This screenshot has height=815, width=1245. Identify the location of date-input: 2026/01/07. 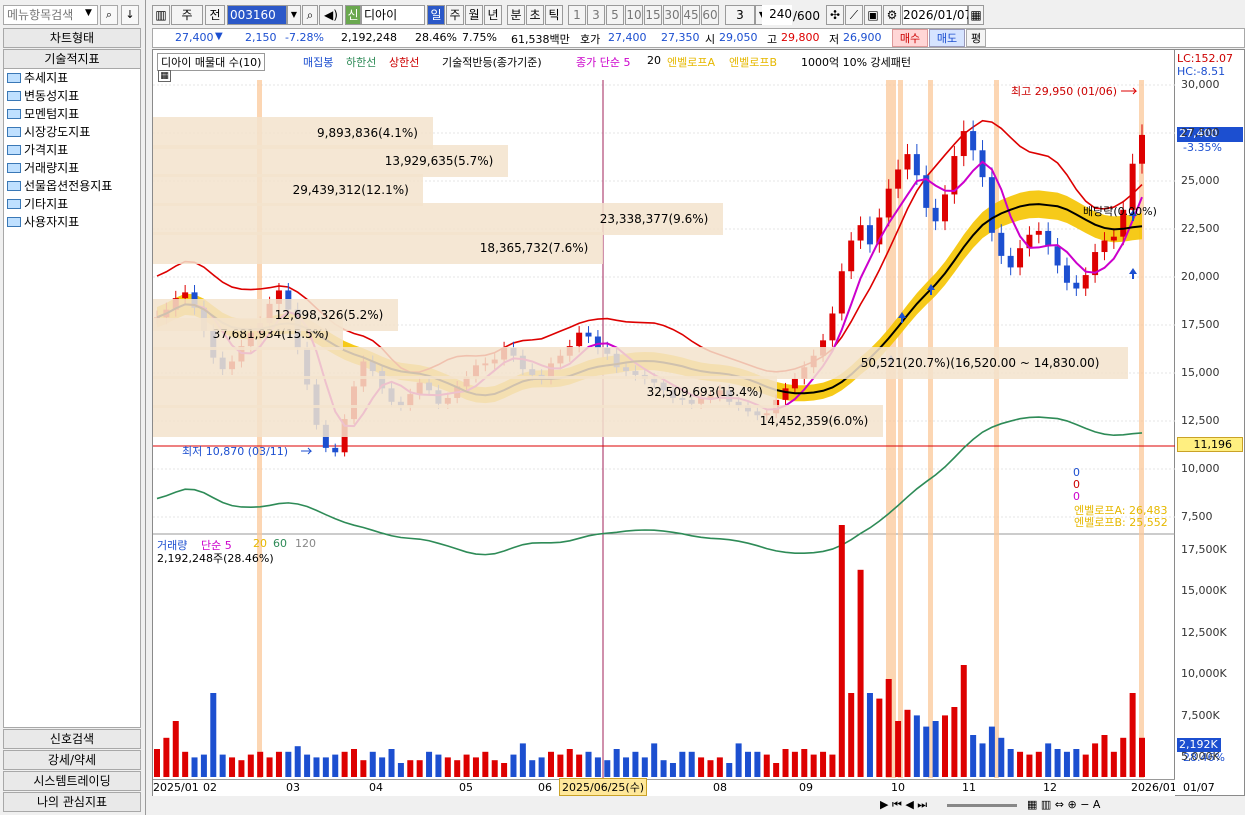
(937, 15).